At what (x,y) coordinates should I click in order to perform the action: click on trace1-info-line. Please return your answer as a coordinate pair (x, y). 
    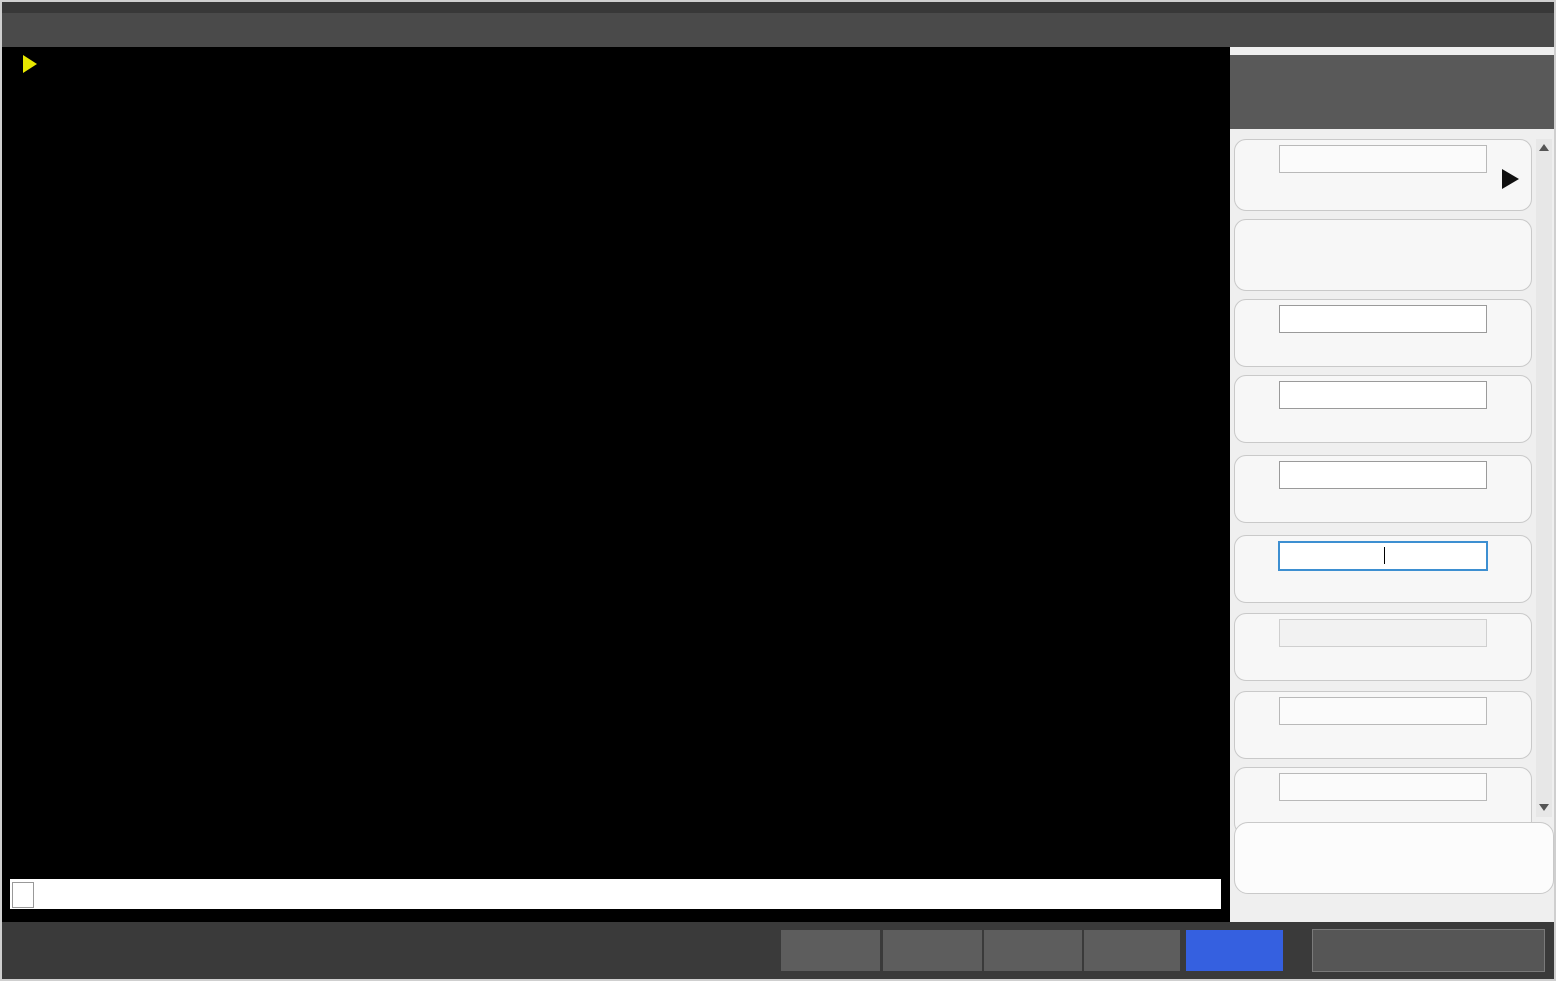
    Looking at the image, I should click on (56, 64).